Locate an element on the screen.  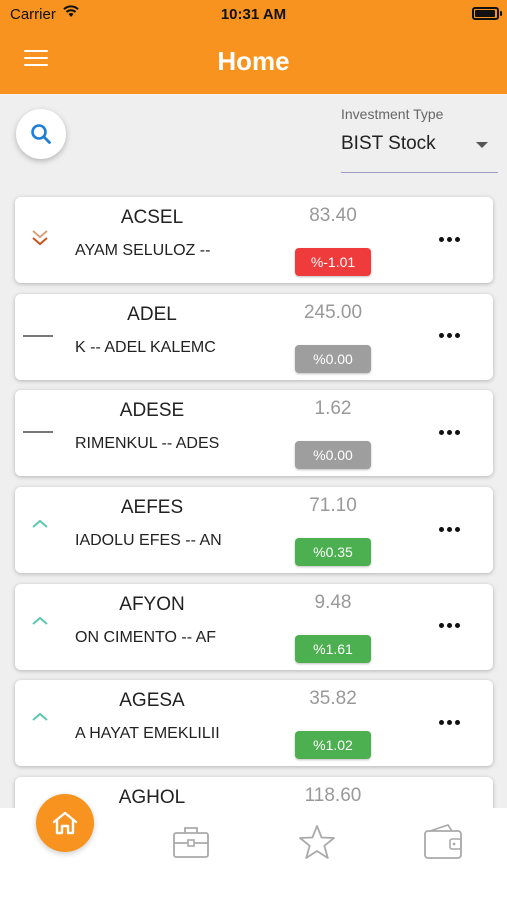
star-icon is located at coordinates (317, 842).